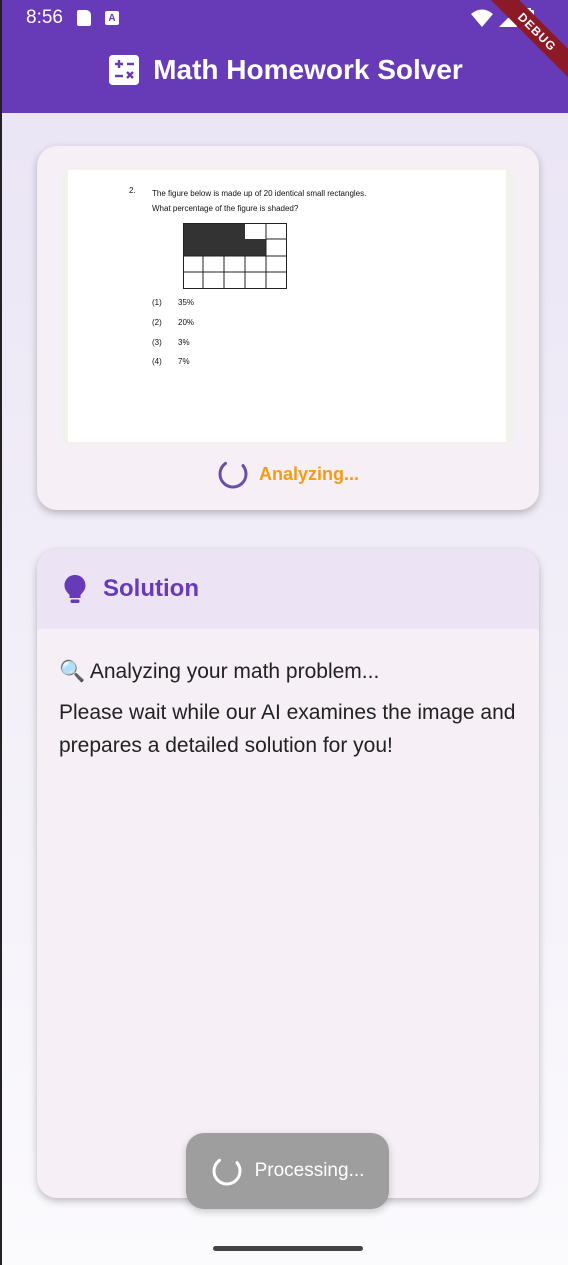  Describe the element at coordinates (235, 256) in the screenshot. I see `shaded-rectangle-figure` at that location.